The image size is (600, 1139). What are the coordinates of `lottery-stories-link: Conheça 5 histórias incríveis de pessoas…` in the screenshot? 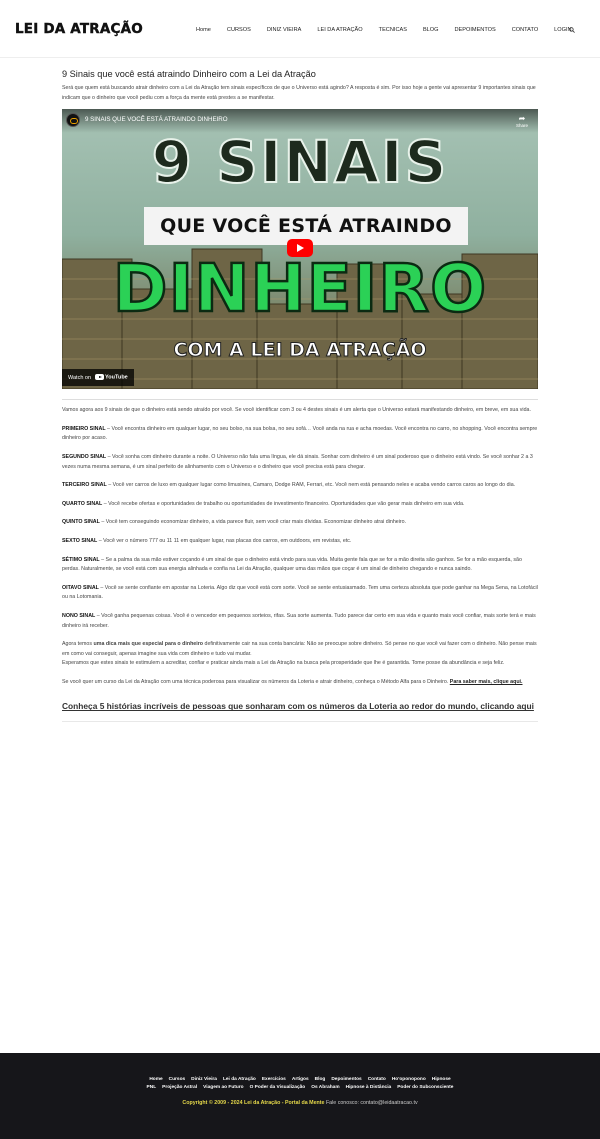 It's located at (300, 706).